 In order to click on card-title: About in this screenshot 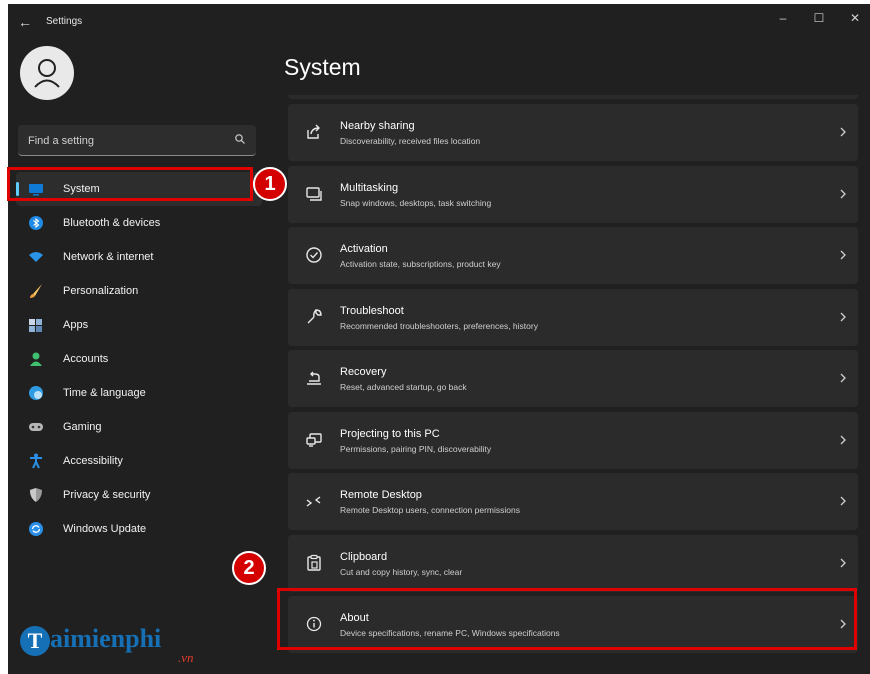, I will do `click(354, 618)`.